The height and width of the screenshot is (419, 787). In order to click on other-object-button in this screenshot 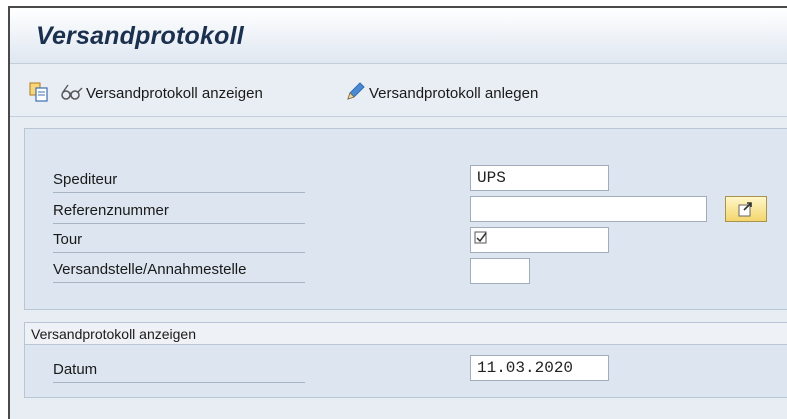, I will do `click(39, 93)`.